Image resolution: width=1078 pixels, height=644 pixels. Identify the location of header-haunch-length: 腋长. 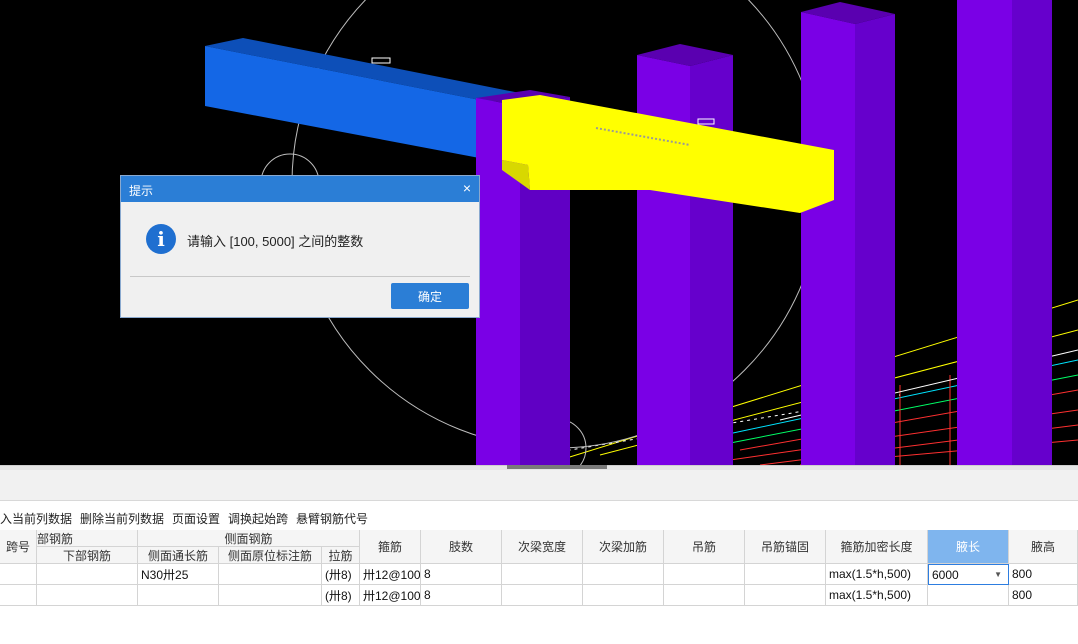
(968, 547).